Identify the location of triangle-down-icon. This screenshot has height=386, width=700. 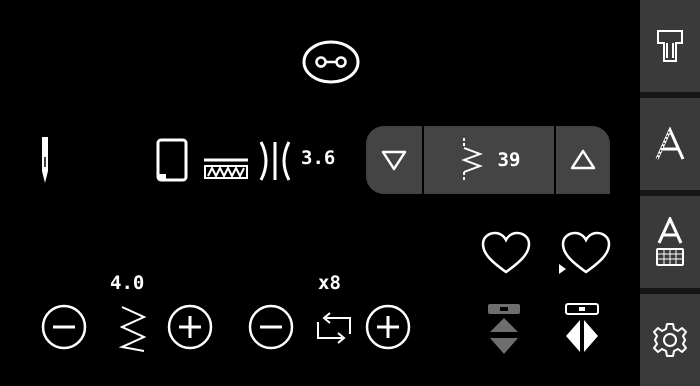
(394, 160).